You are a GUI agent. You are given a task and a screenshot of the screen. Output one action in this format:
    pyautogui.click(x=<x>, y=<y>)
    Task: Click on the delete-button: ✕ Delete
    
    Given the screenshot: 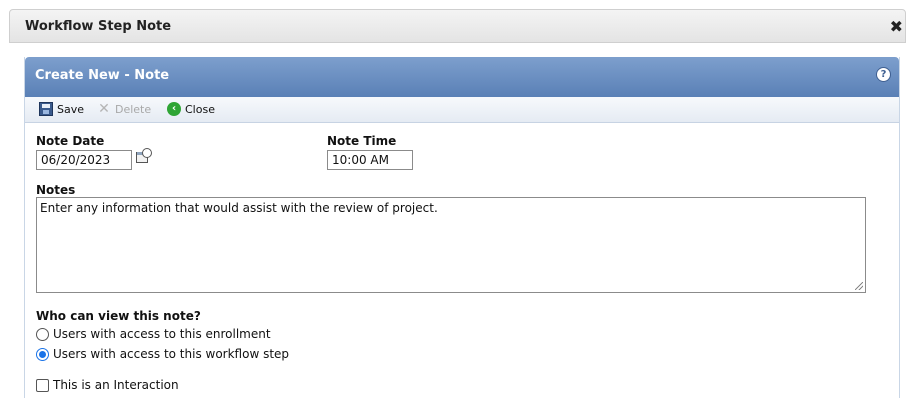 What is the action you would take?
    pyautogui.click(x=124, y=109)
    